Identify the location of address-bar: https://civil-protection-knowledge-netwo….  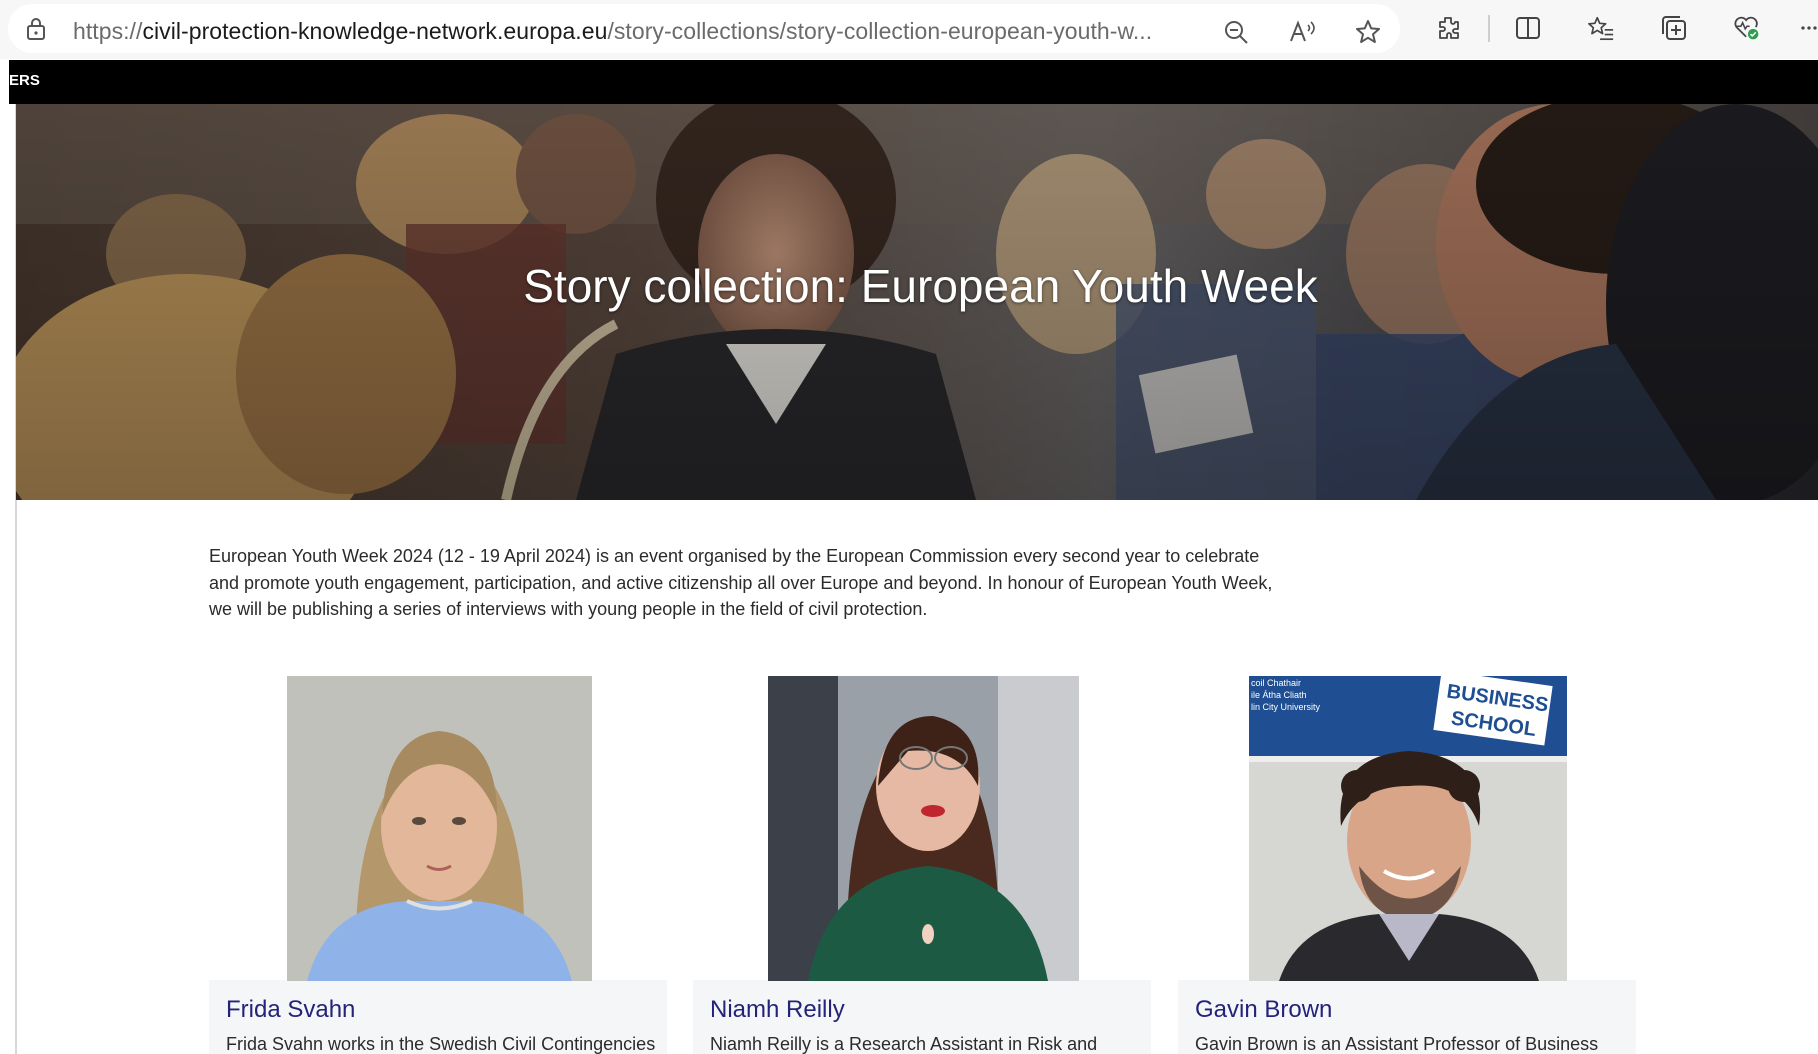
(704, 28).